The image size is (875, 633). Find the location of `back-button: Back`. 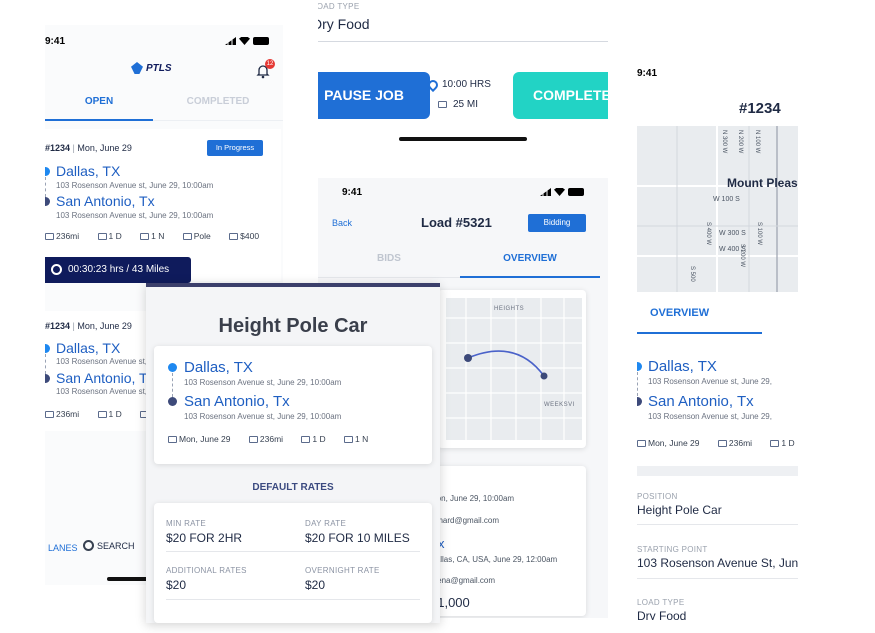

back-button: Back is located at coordinates (342, 223).